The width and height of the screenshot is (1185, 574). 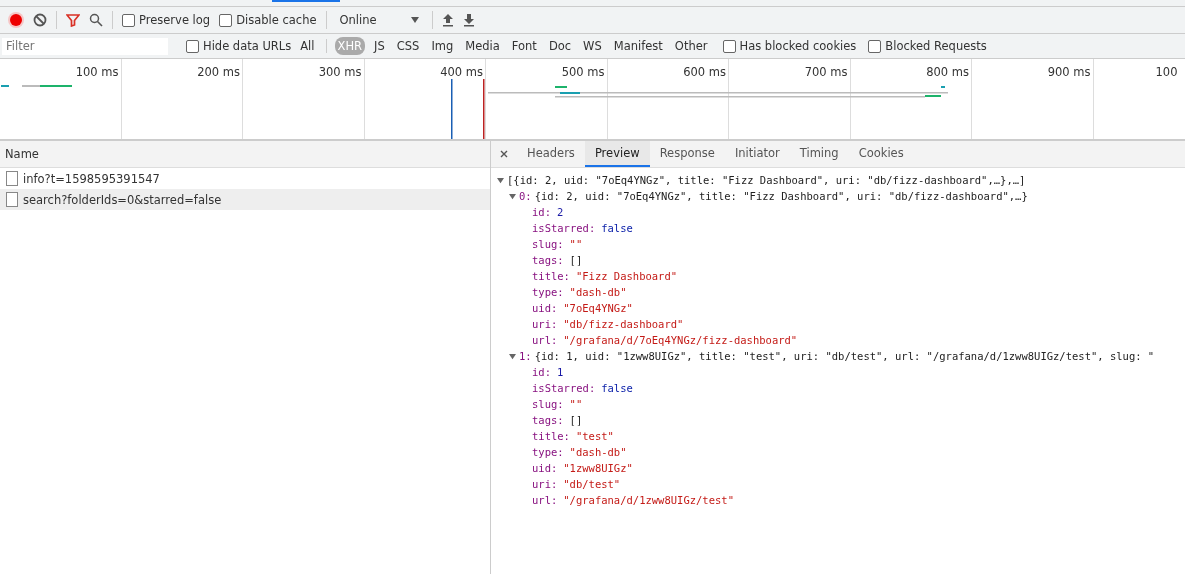 What do you see at coordinates (268, 20) in the screenshot?
I see `disable-cache-checkbox: Disable cache` at bounding box center [268, 20].